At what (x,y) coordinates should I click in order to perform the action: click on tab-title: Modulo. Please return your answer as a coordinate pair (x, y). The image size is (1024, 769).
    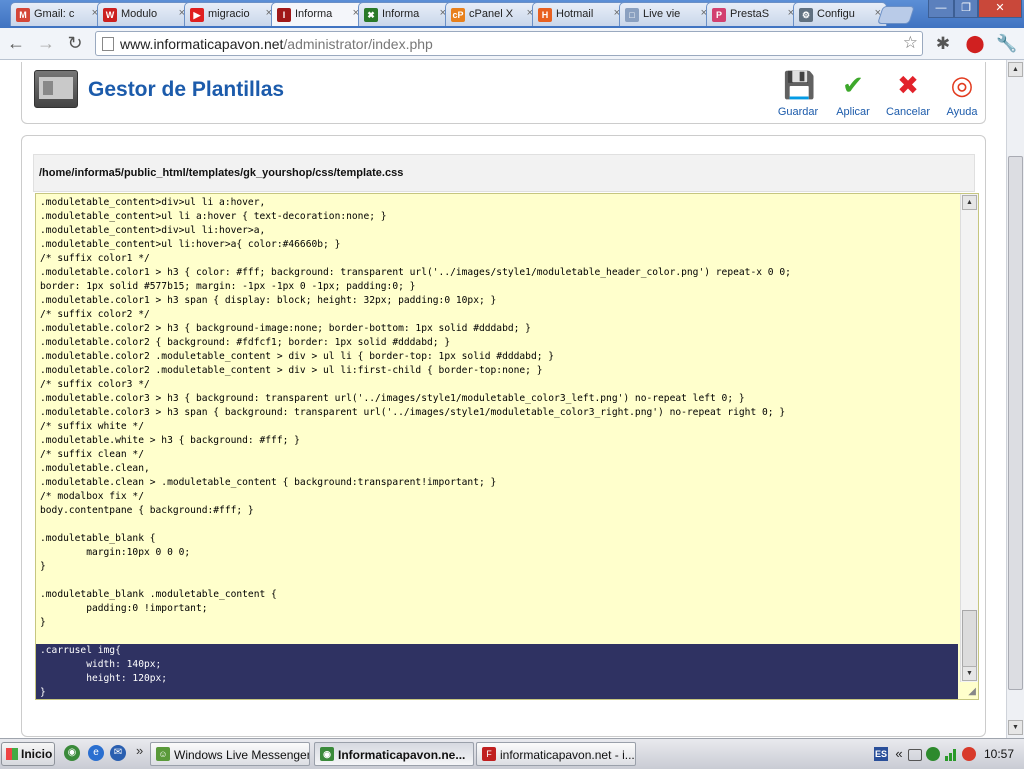
    Looking at the image, I should click on (139, 14).